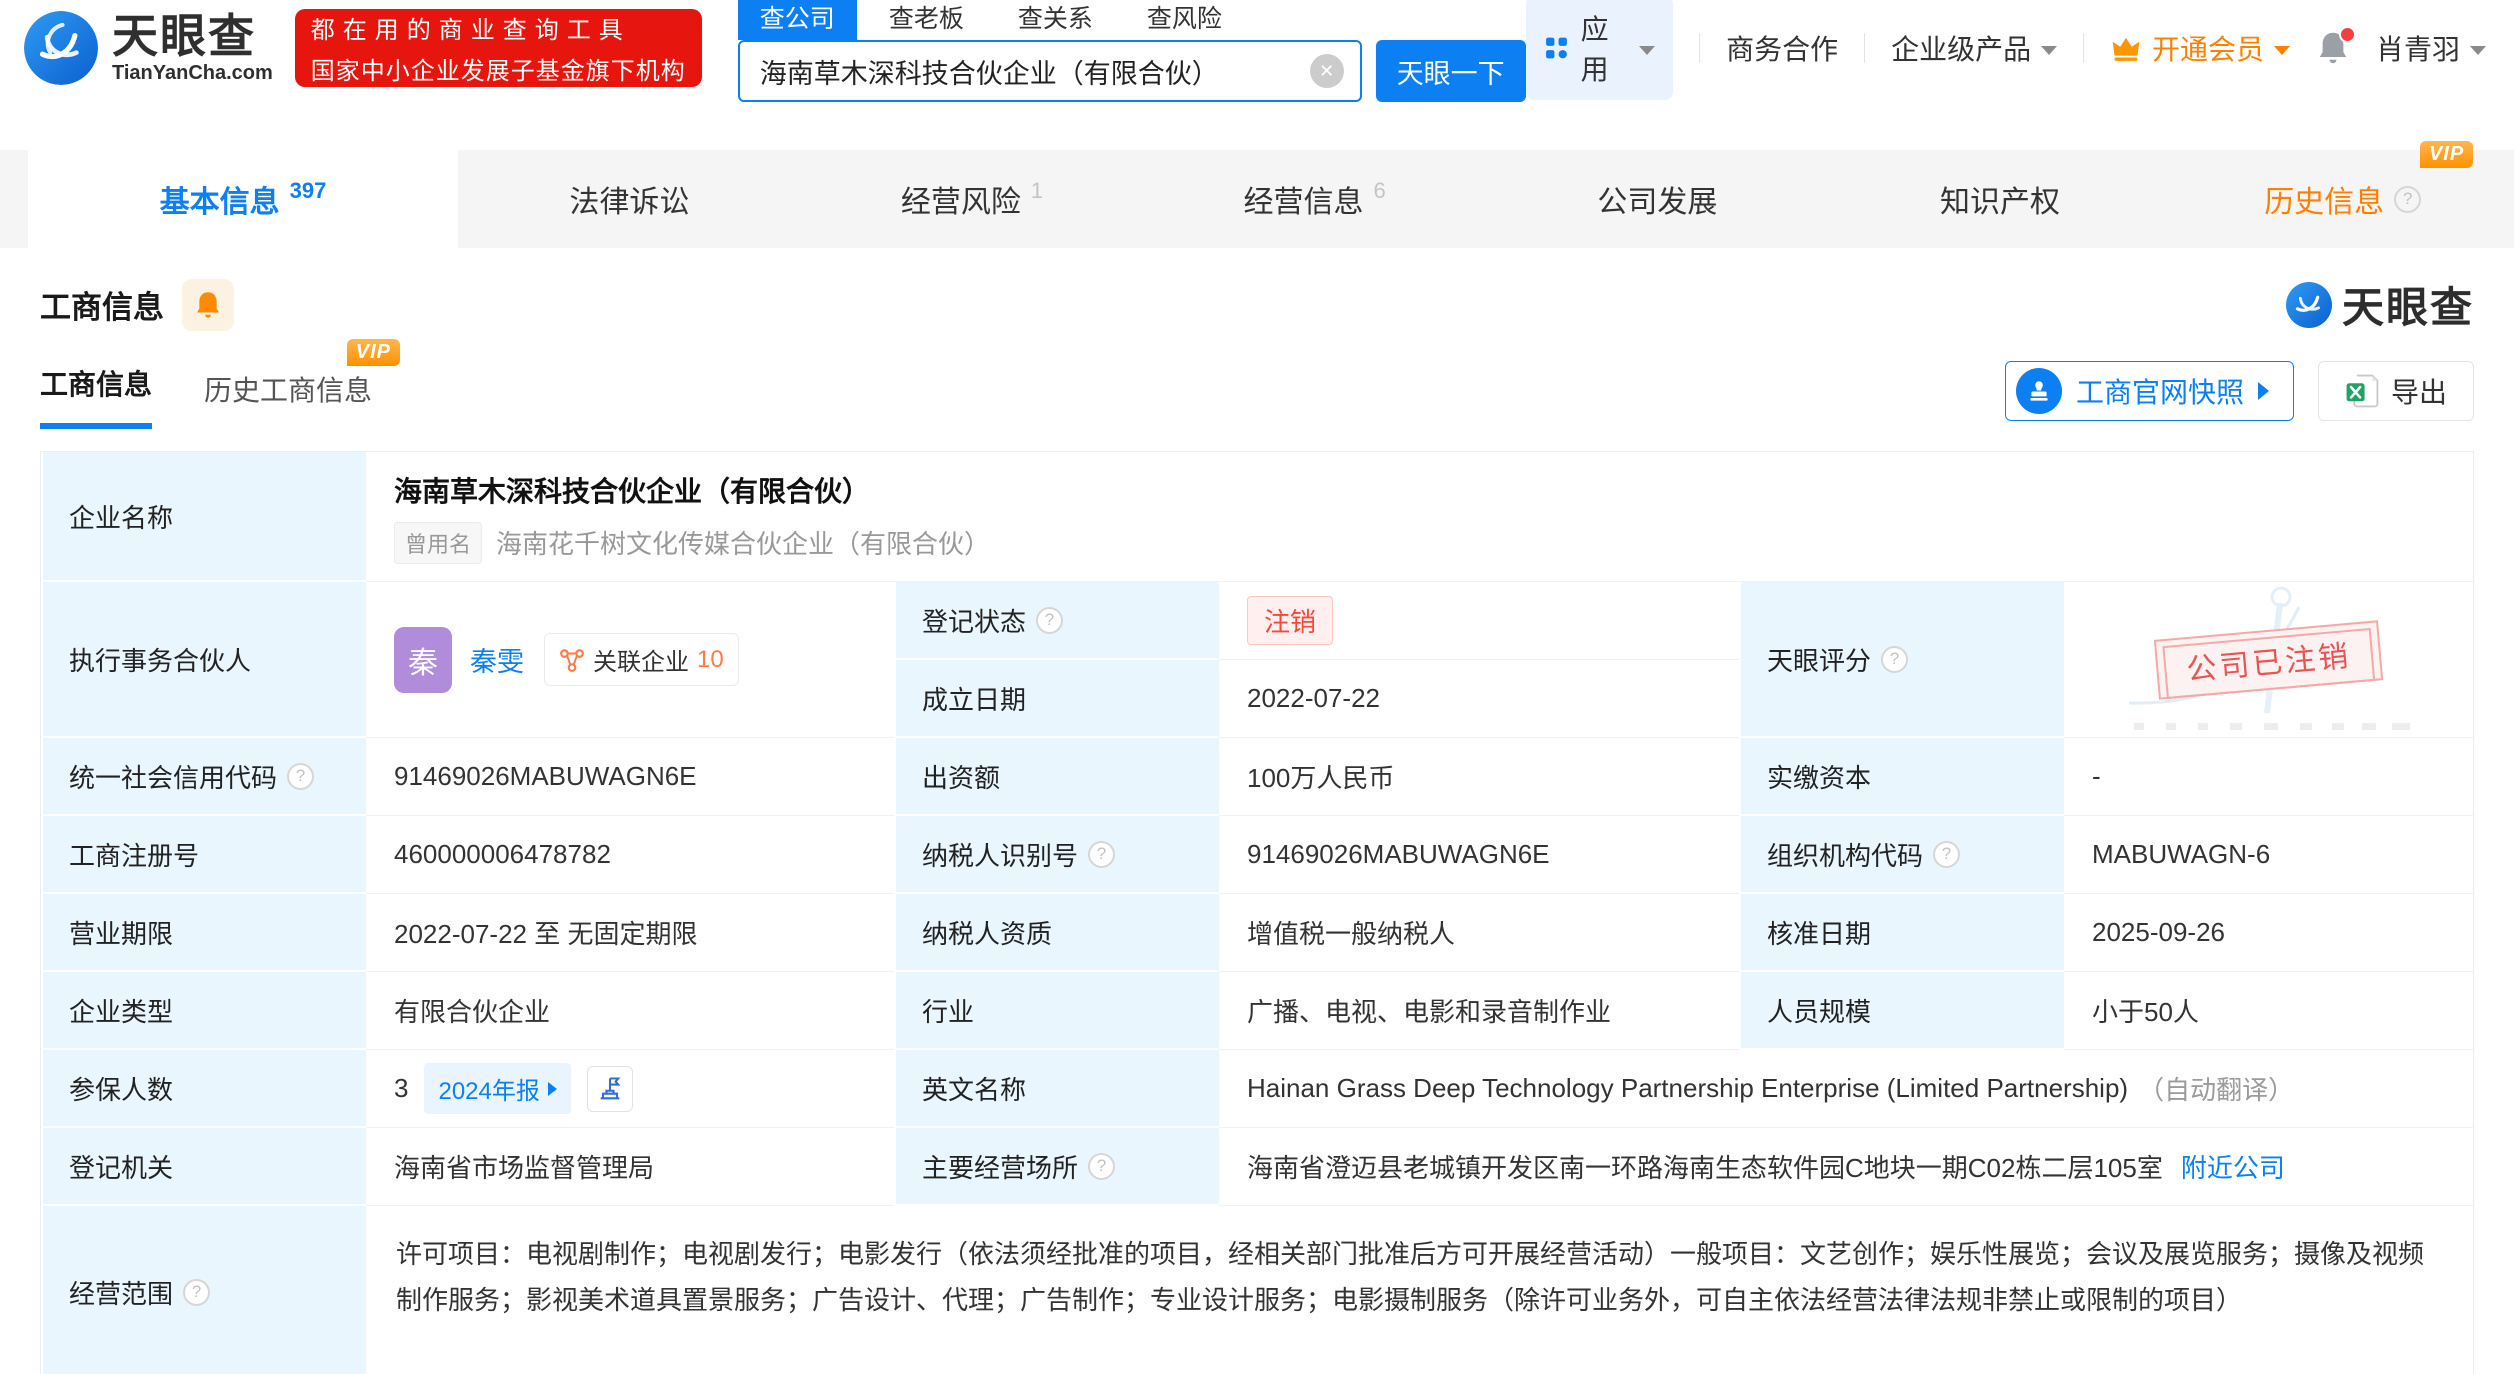  What do you see at coordinates (203, 1089) in the screenshot?
I see `field-label: 参保人数` at bounding box center [203, 1089].